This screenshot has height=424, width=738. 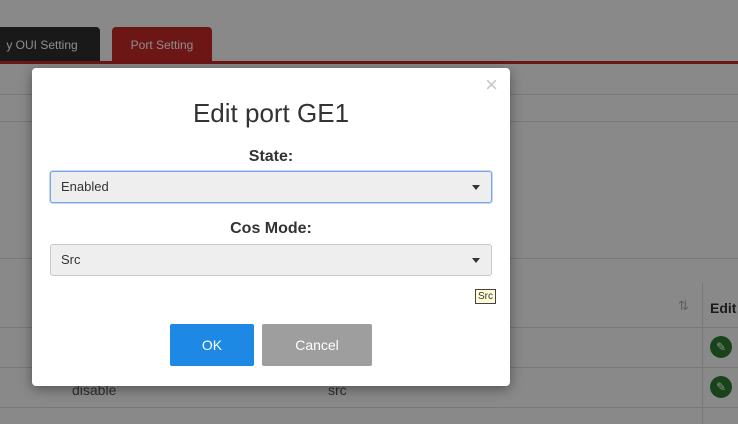 I want to click on state-select: Enabled, so click(x=271, y=187).